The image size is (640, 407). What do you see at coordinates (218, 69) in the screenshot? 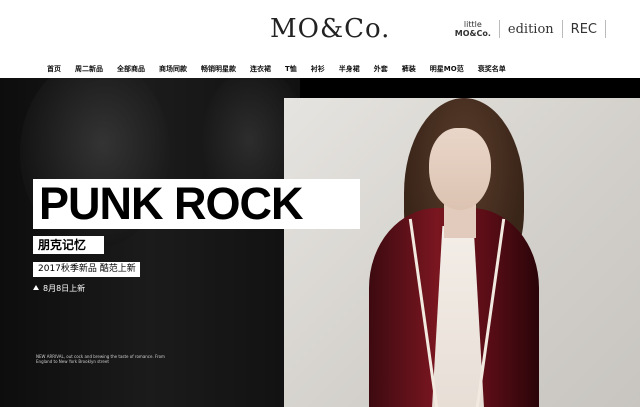
I see `nav-item-bestseller: 畅销明星款` at bounding box center [218, 69].